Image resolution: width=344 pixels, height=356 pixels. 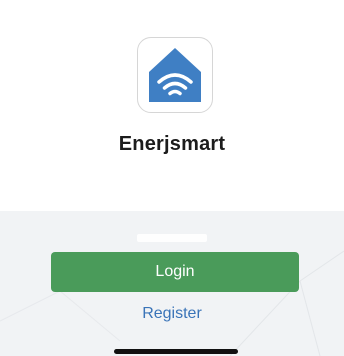 I want to click on login-button: Login, so click(x=175, y=272).